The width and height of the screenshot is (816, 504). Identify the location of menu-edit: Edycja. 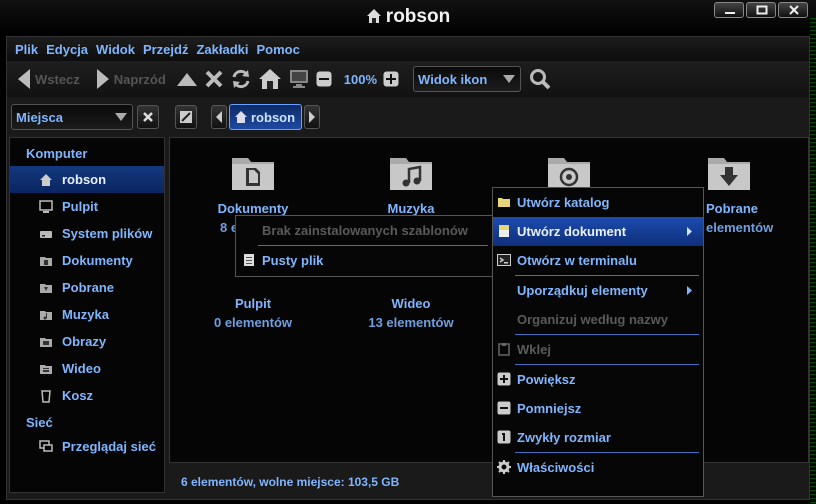
(67, 49).